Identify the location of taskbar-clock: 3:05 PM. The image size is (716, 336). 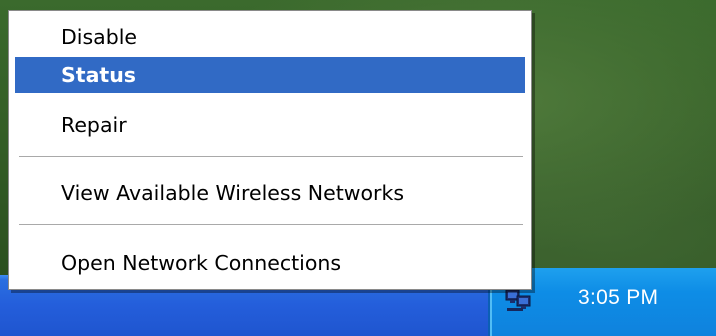
(618, 298).